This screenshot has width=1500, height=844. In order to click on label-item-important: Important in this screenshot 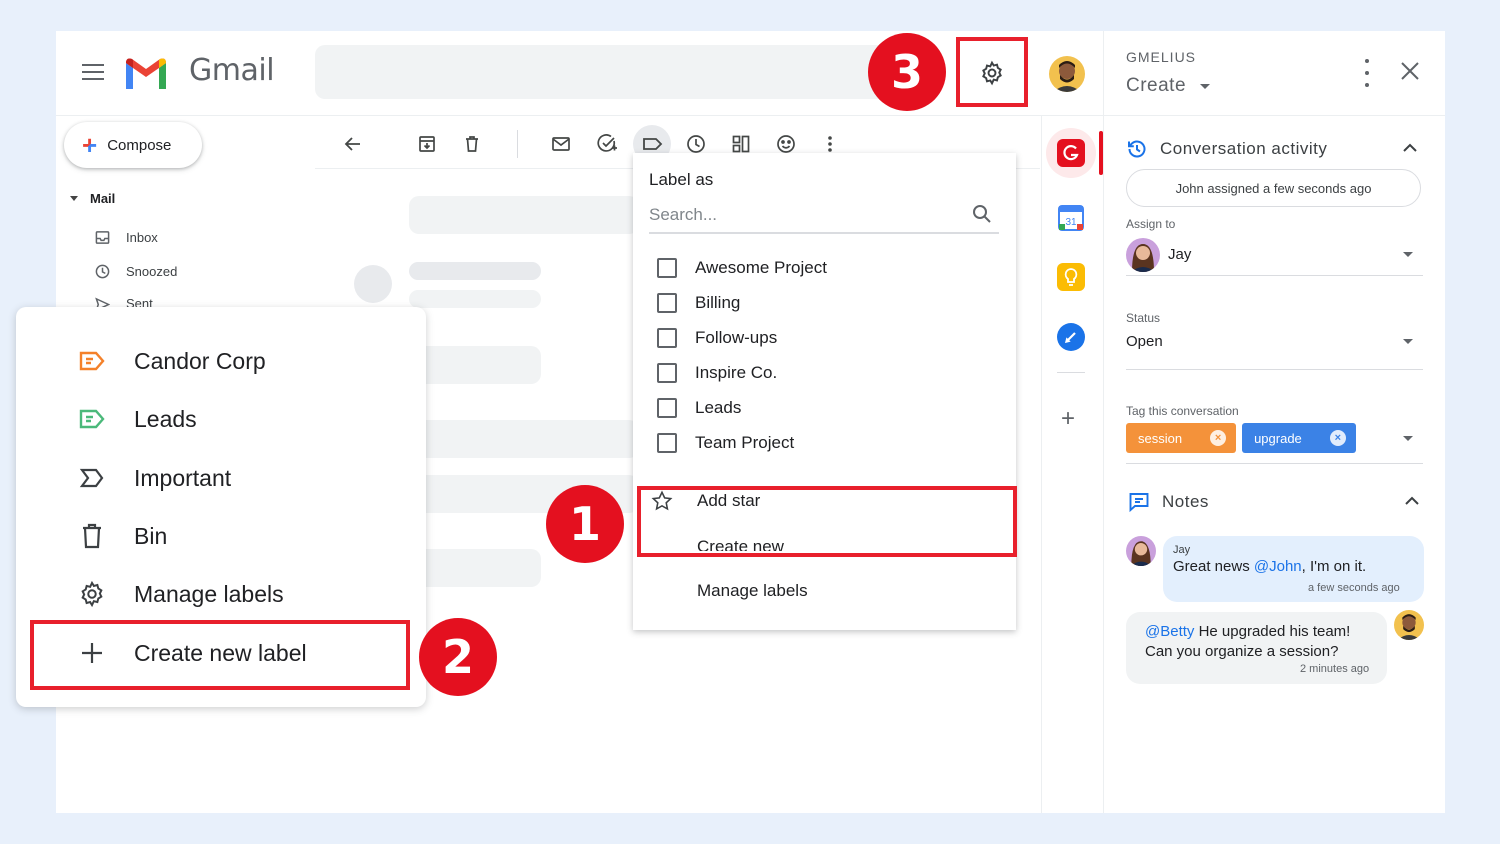, I will do `click(154, 478)`.